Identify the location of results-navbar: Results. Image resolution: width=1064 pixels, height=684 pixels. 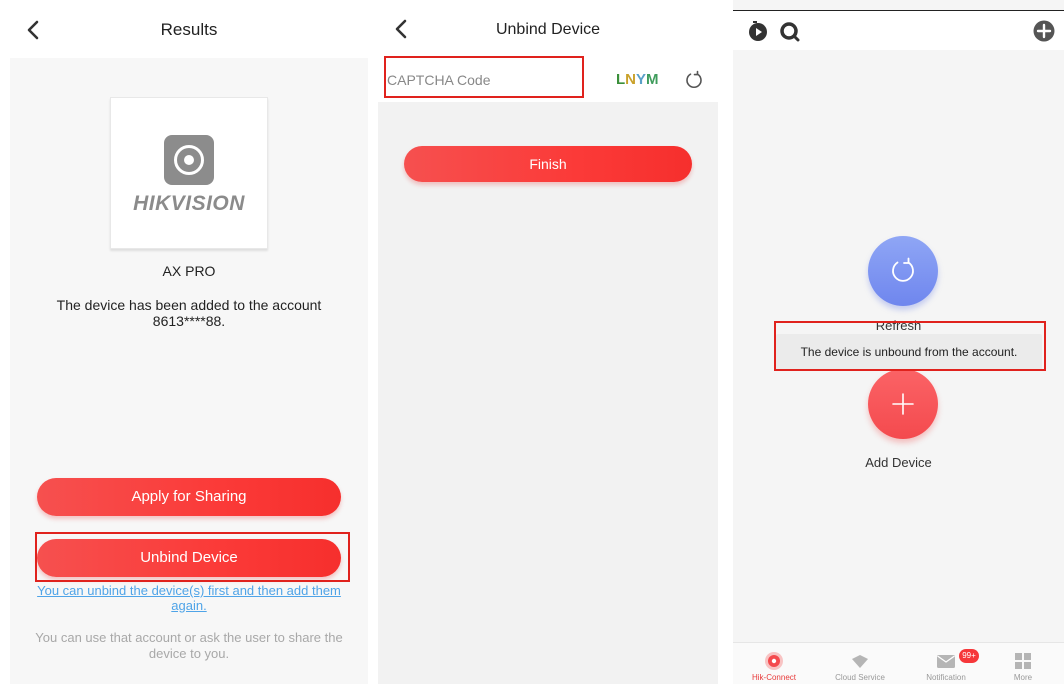
(184, 29).